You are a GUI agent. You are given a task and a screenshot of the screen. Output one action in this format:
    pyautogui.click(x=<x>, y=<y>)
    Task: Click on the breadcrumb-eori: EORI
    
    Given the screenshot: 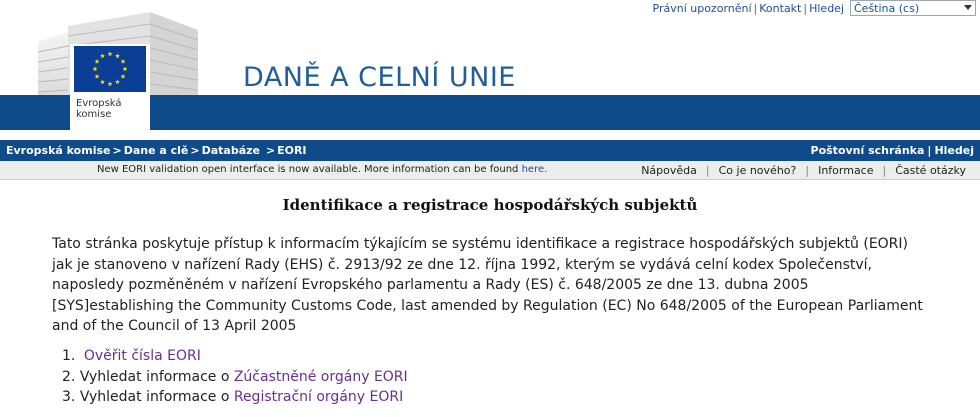 What is the action you would take?
    pyautogui.click(x=291, y=150)
    